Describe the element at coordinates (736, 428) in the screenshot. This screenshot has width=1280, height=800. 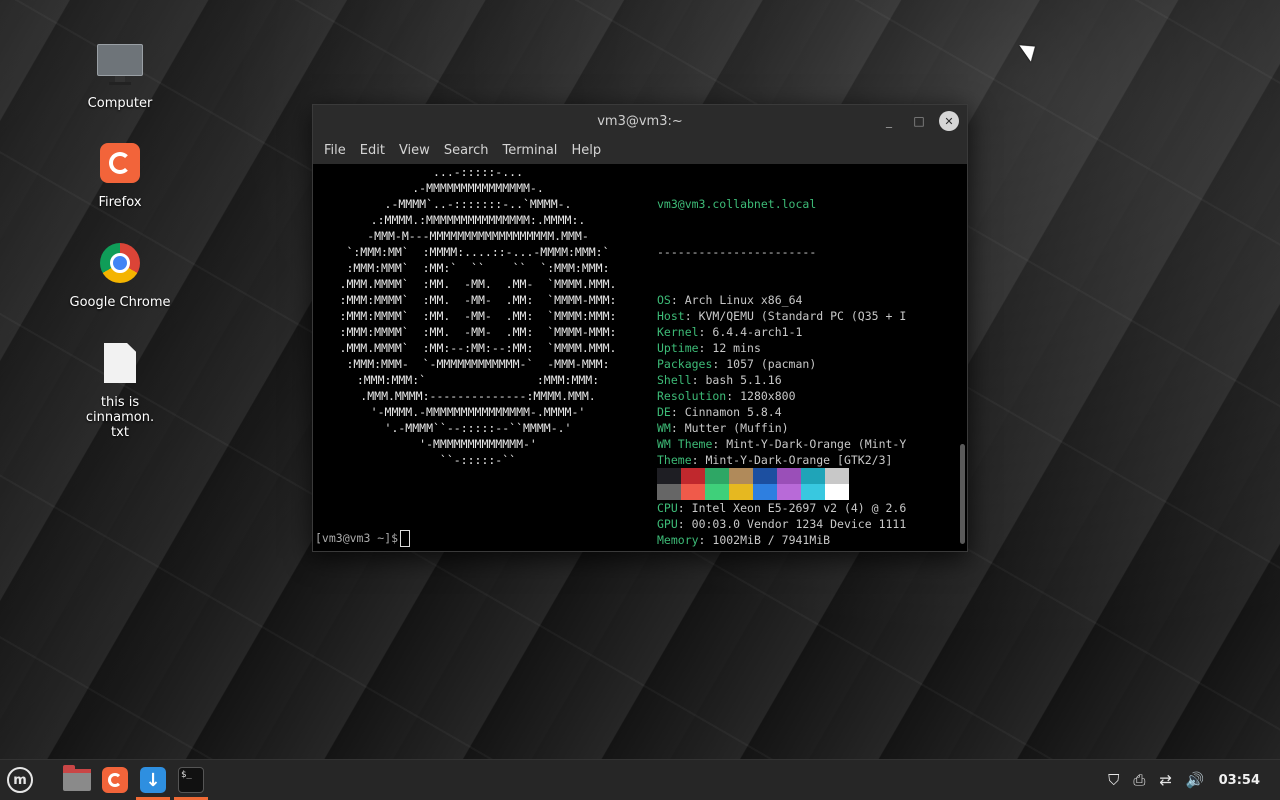
I see `info-value: Mutter (Muffin)` at that location.